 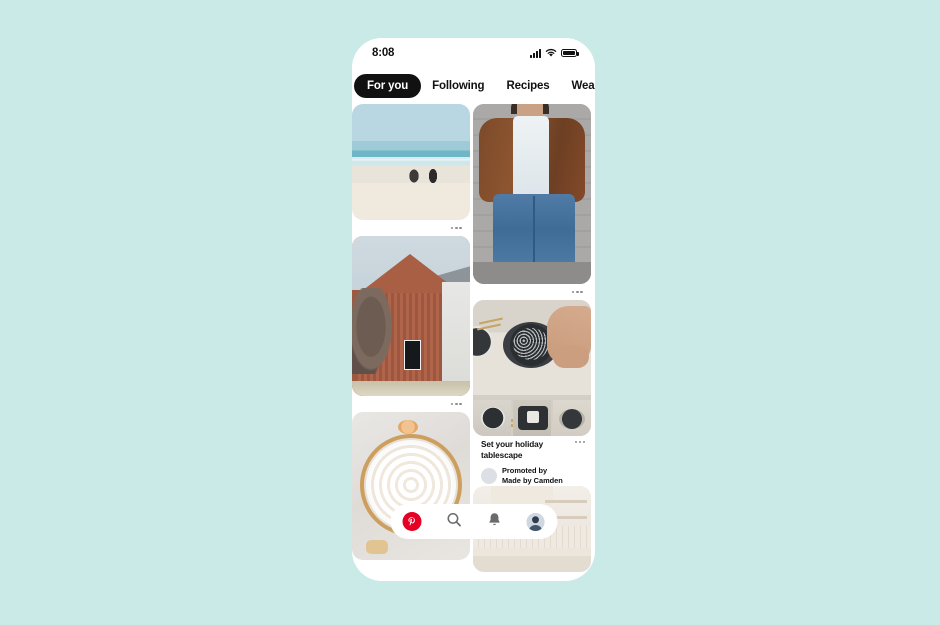 I want to click on avatar-icon, so click(x=535, y=521).